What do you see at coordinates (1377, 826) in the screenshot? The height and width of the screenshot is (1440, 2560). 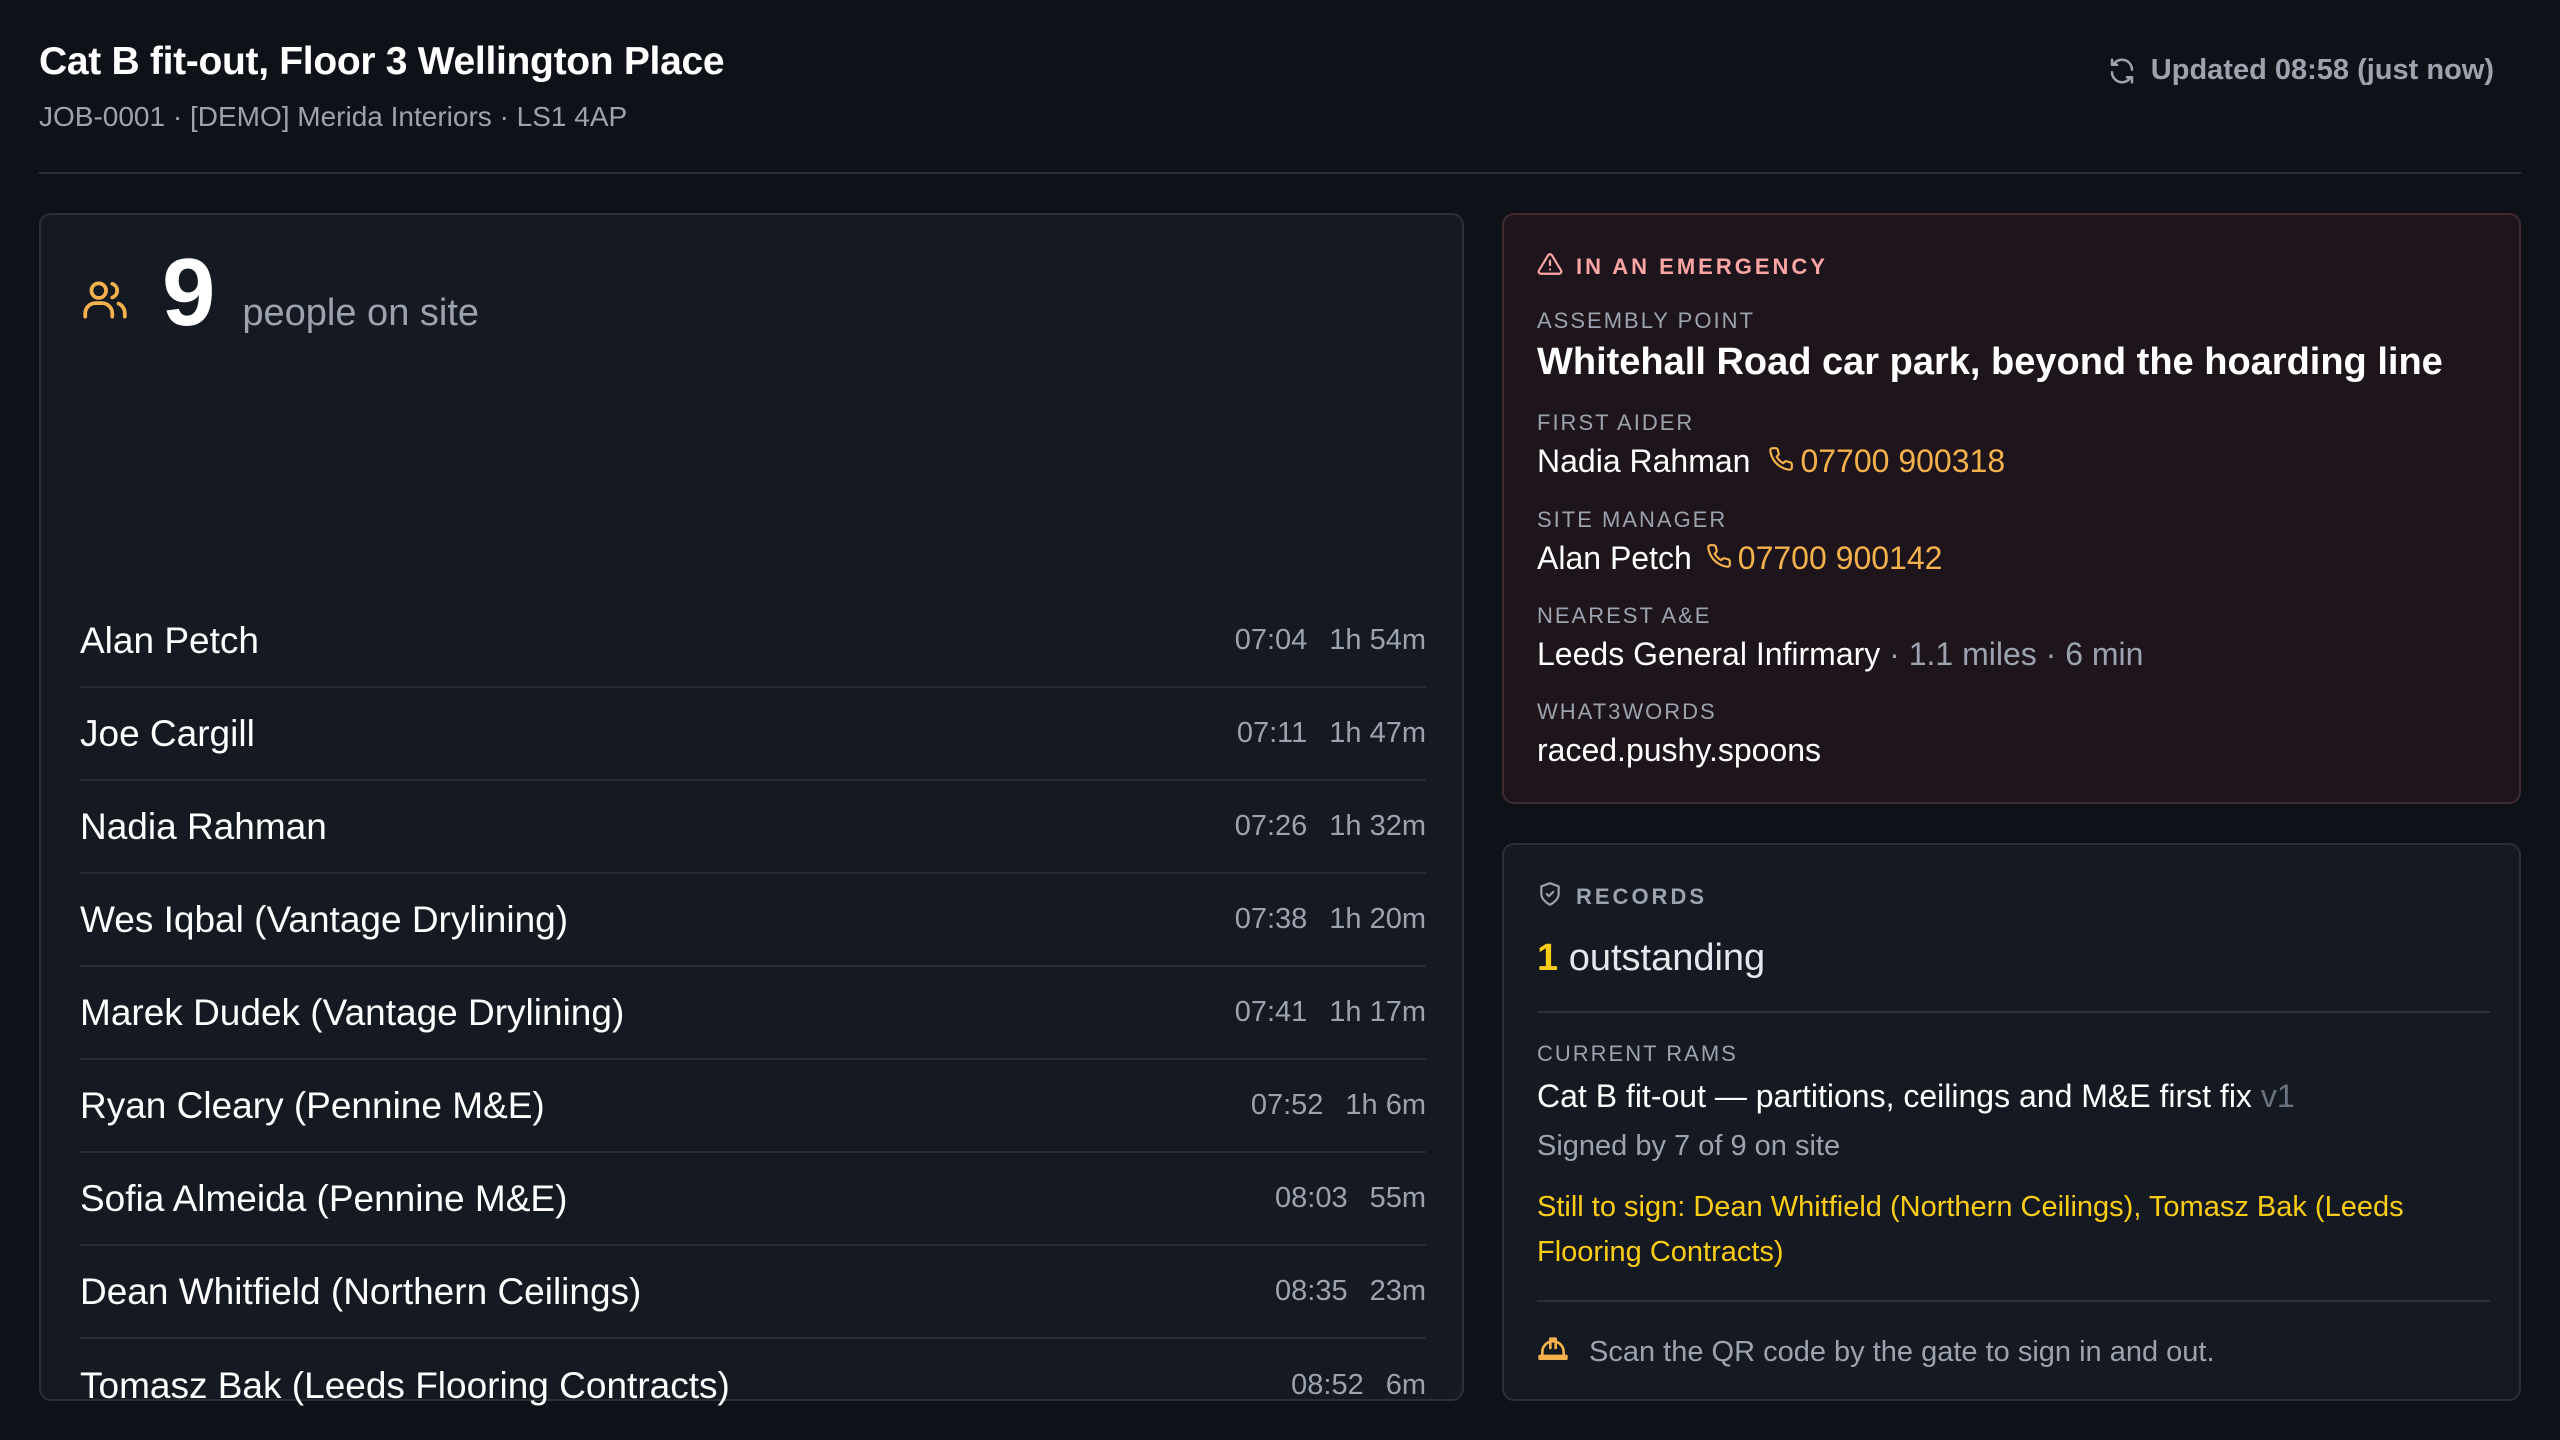 I see `duration: 1h 32m` at bounding box center [1377, 826].